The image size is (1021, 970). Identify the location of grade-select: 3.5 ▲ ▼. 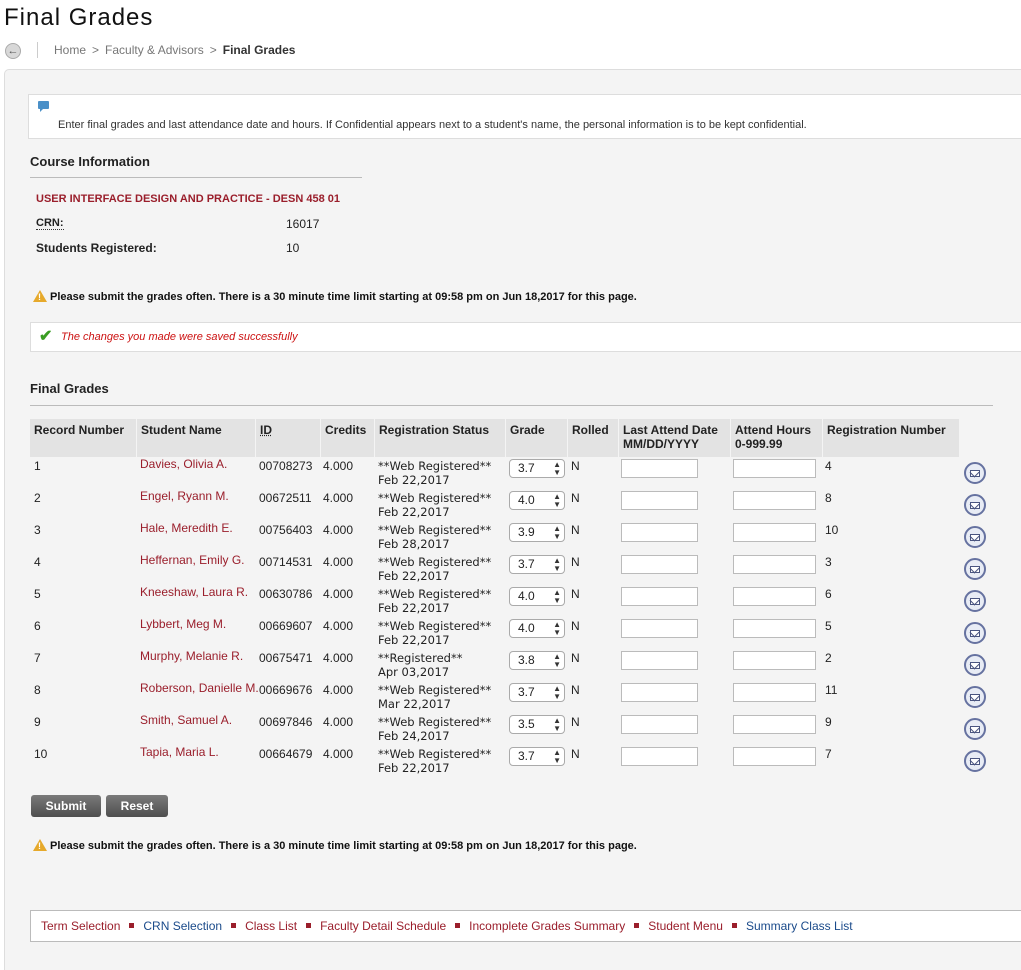
(537, 724).